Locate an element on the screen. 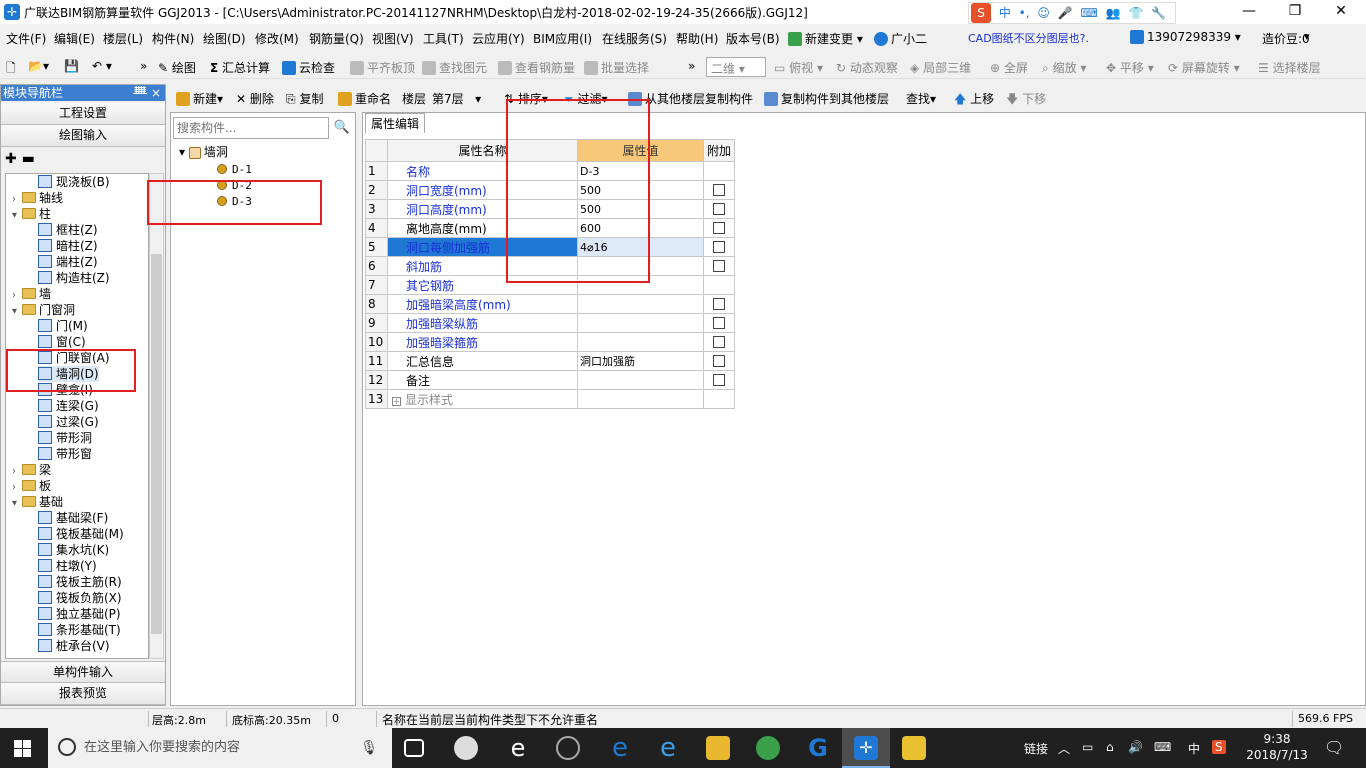 The width and height of the screenshot is (1366, 768). tree-item: 现浇板(B) is located at coordinates (74, 182).